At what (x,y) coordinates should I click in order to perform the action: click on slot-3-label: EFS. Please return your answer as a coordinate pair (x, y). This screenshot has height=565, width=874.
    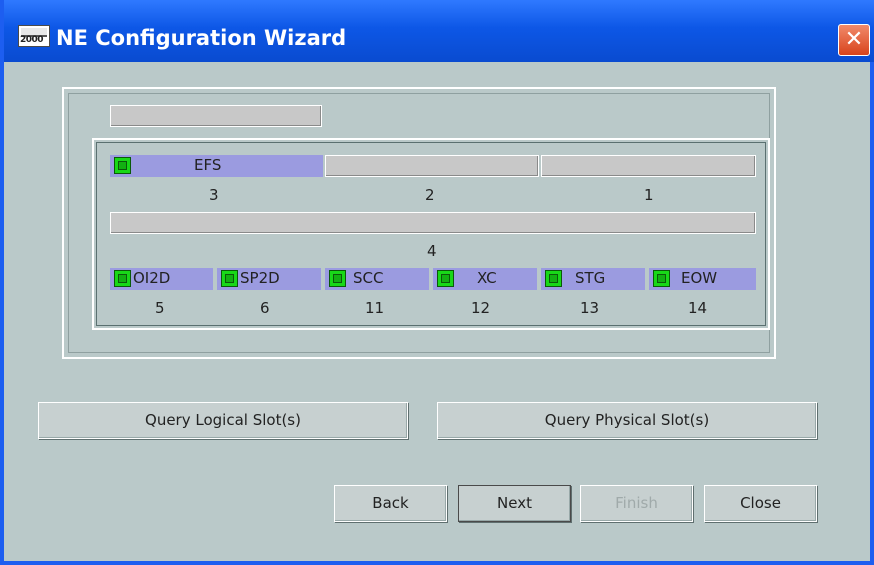
    Looking at the image, I should click on (208, 165).